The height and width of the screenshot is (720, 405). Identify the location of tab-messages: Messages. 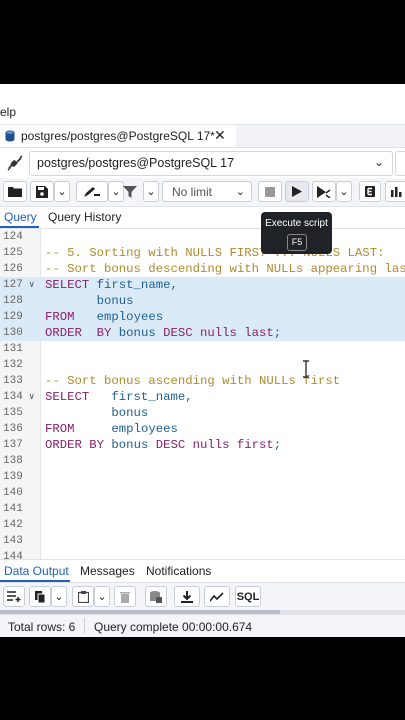
(107, 571).